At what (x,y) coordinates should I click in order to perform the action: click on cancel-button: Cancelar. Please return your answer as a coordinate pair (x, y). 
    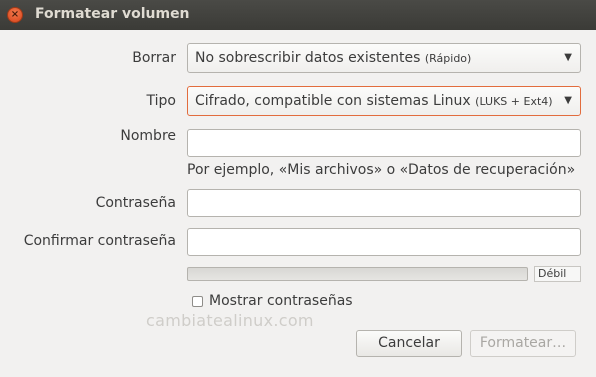
    Looking at the image, I should click on (409, 343).